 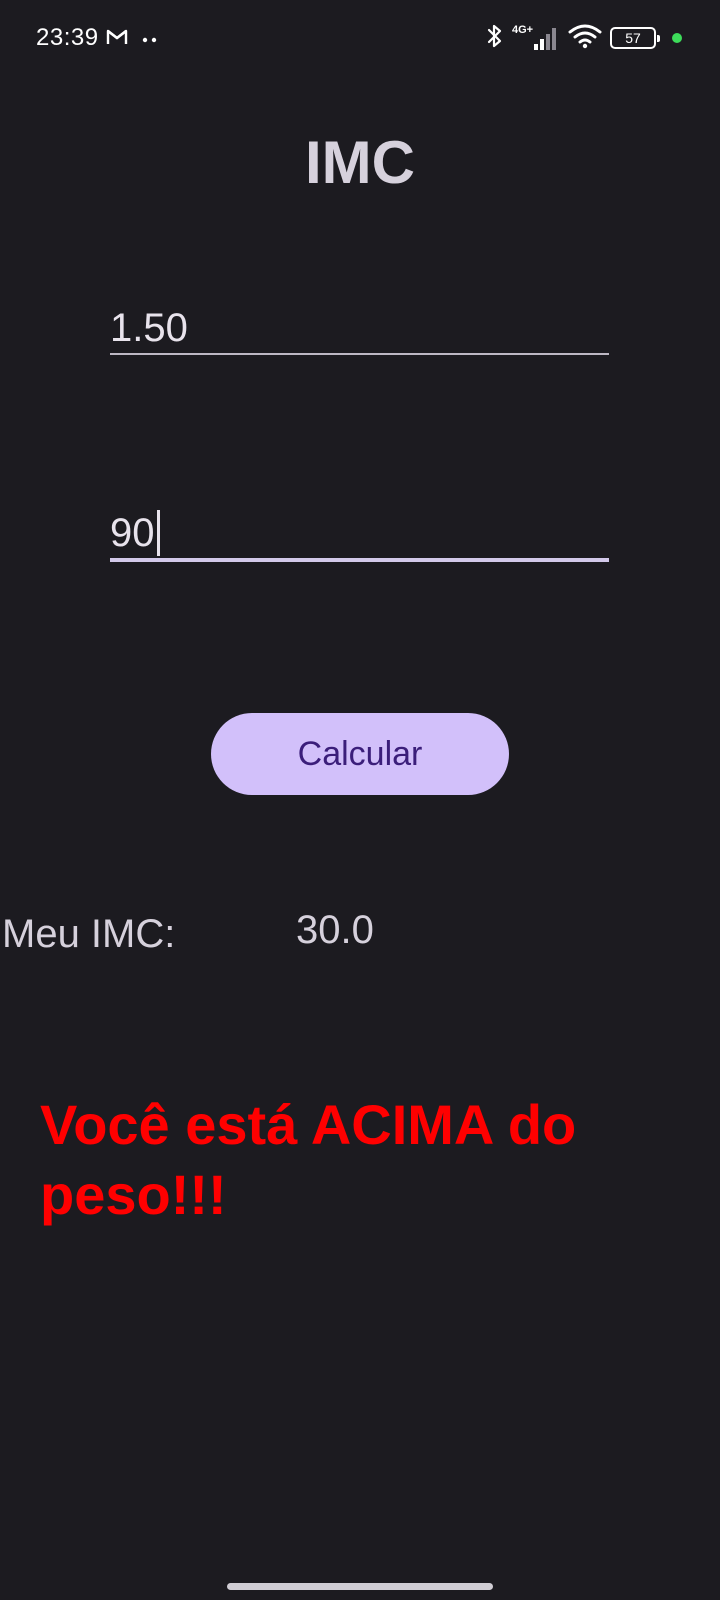 I want to click on result-value: 30.0, so click(x=335, y=930).